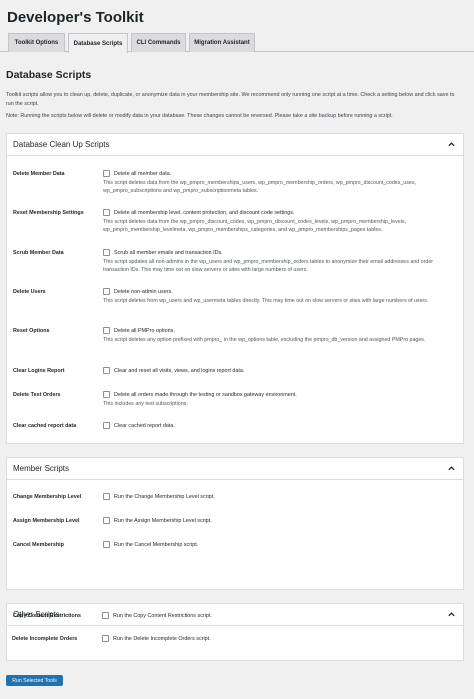 Image resolution: width=474 pixels, height=699 pixels. Describe the element at coordinates (37, 395) in the screenshot. I see `row-label: Delete Test Orders` at that location.